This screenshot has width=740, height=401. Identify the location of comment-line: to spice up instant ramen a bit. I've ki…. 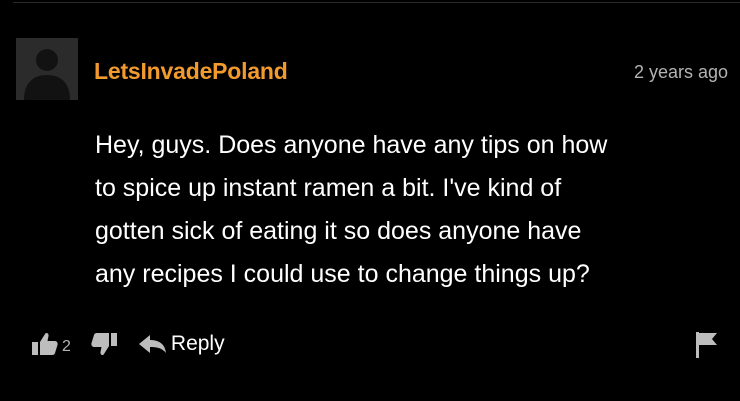
(328, 188).